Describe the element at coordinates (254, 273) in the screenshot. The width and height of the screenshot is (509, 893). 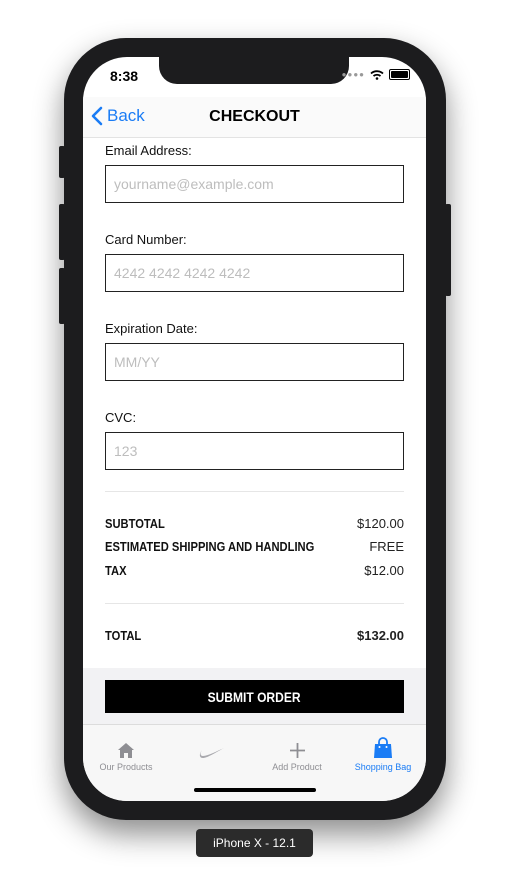
I see `card-number-field: 4242 4242 4242 4242` at that location.